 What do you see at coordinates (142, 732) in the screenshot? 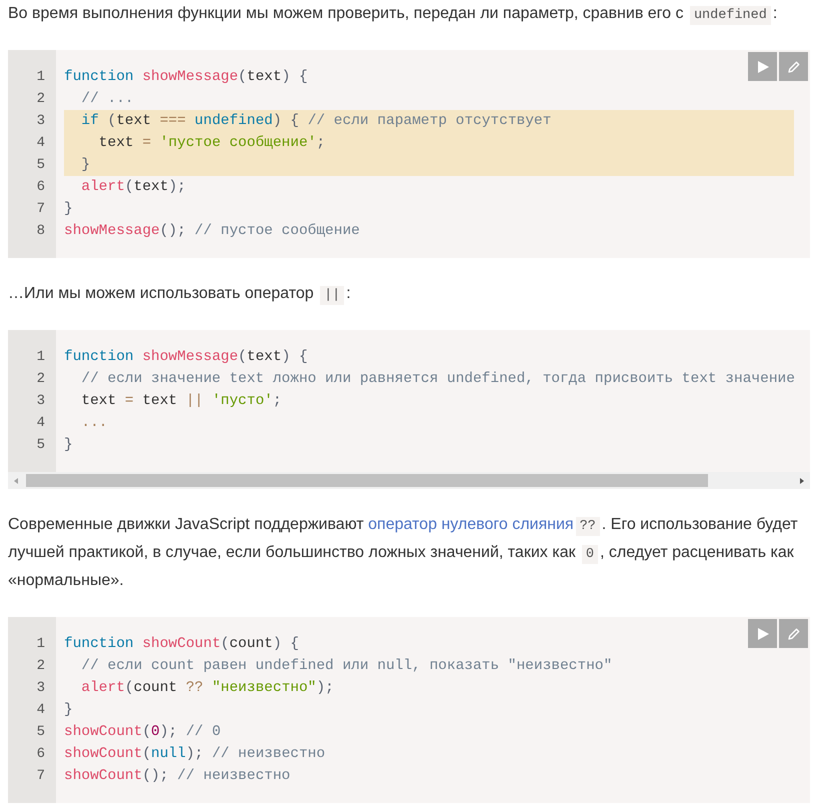
I see `code-line: showCount(0); // 0` at bounding box center [142, 732].